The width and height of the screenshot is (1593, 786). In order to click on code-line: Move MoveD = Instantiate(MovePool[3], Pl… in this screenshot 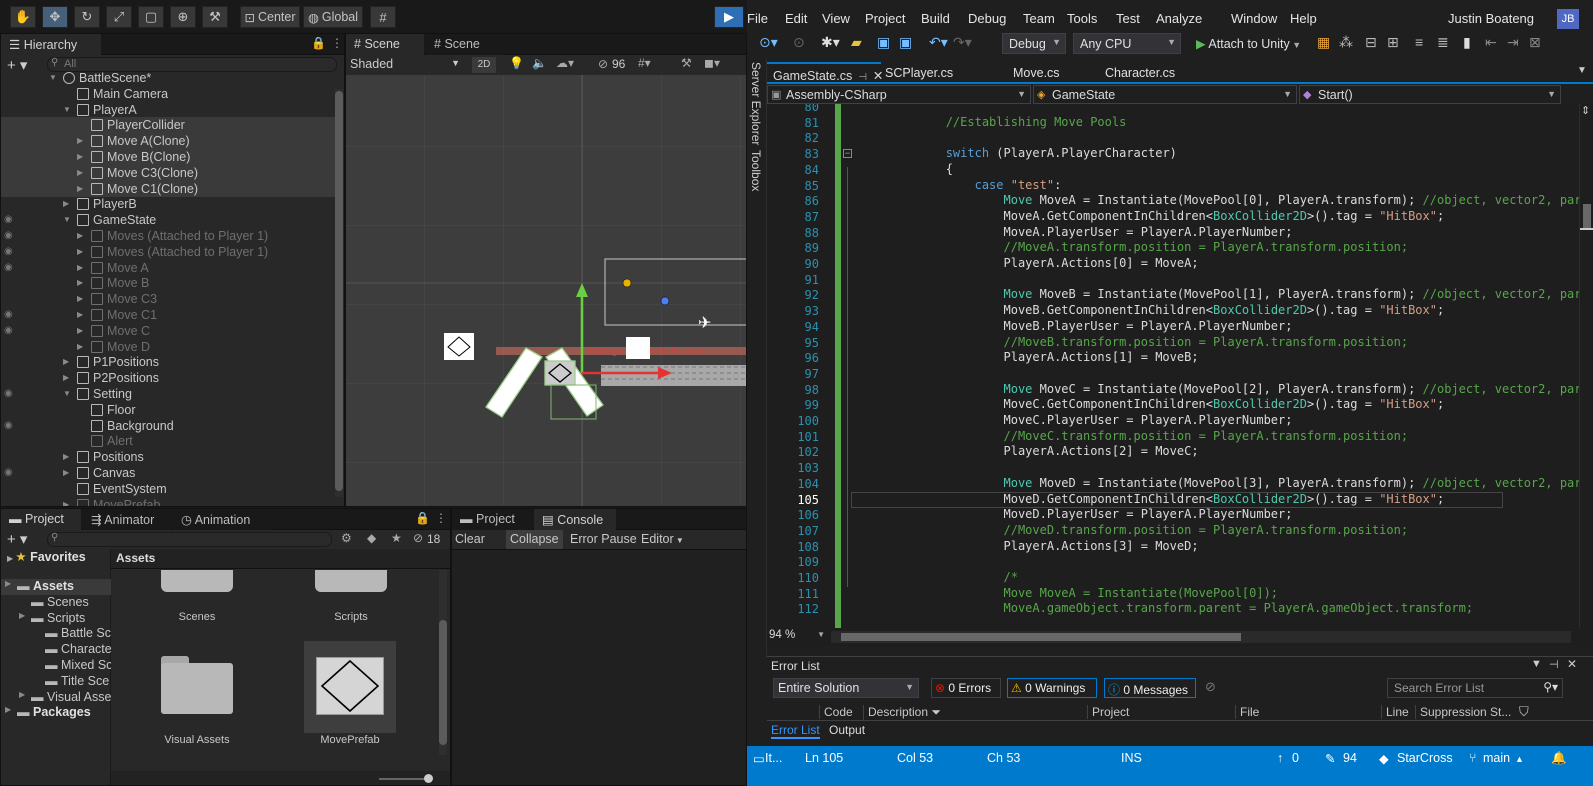, I will do `click(1226, 484)`.